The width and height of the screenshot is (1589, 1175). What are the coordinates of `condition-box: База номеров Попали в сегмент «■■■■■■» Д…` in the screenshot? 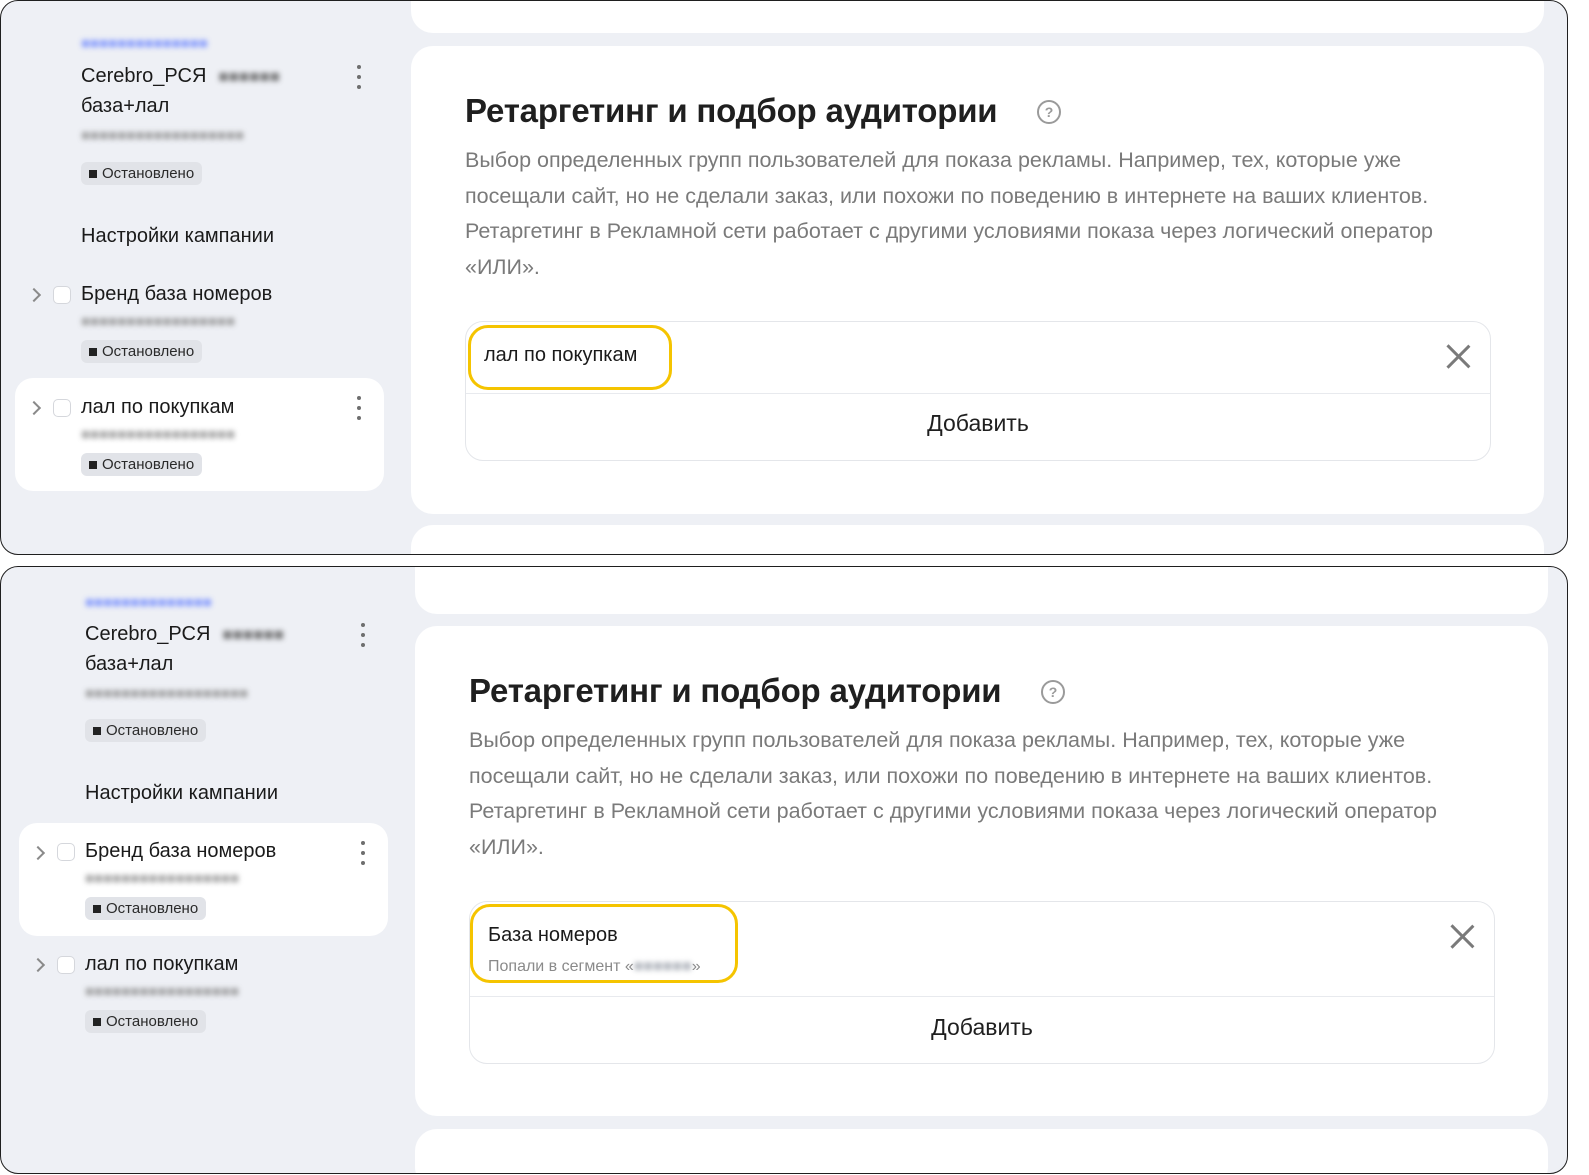 It's located at (982, 982).